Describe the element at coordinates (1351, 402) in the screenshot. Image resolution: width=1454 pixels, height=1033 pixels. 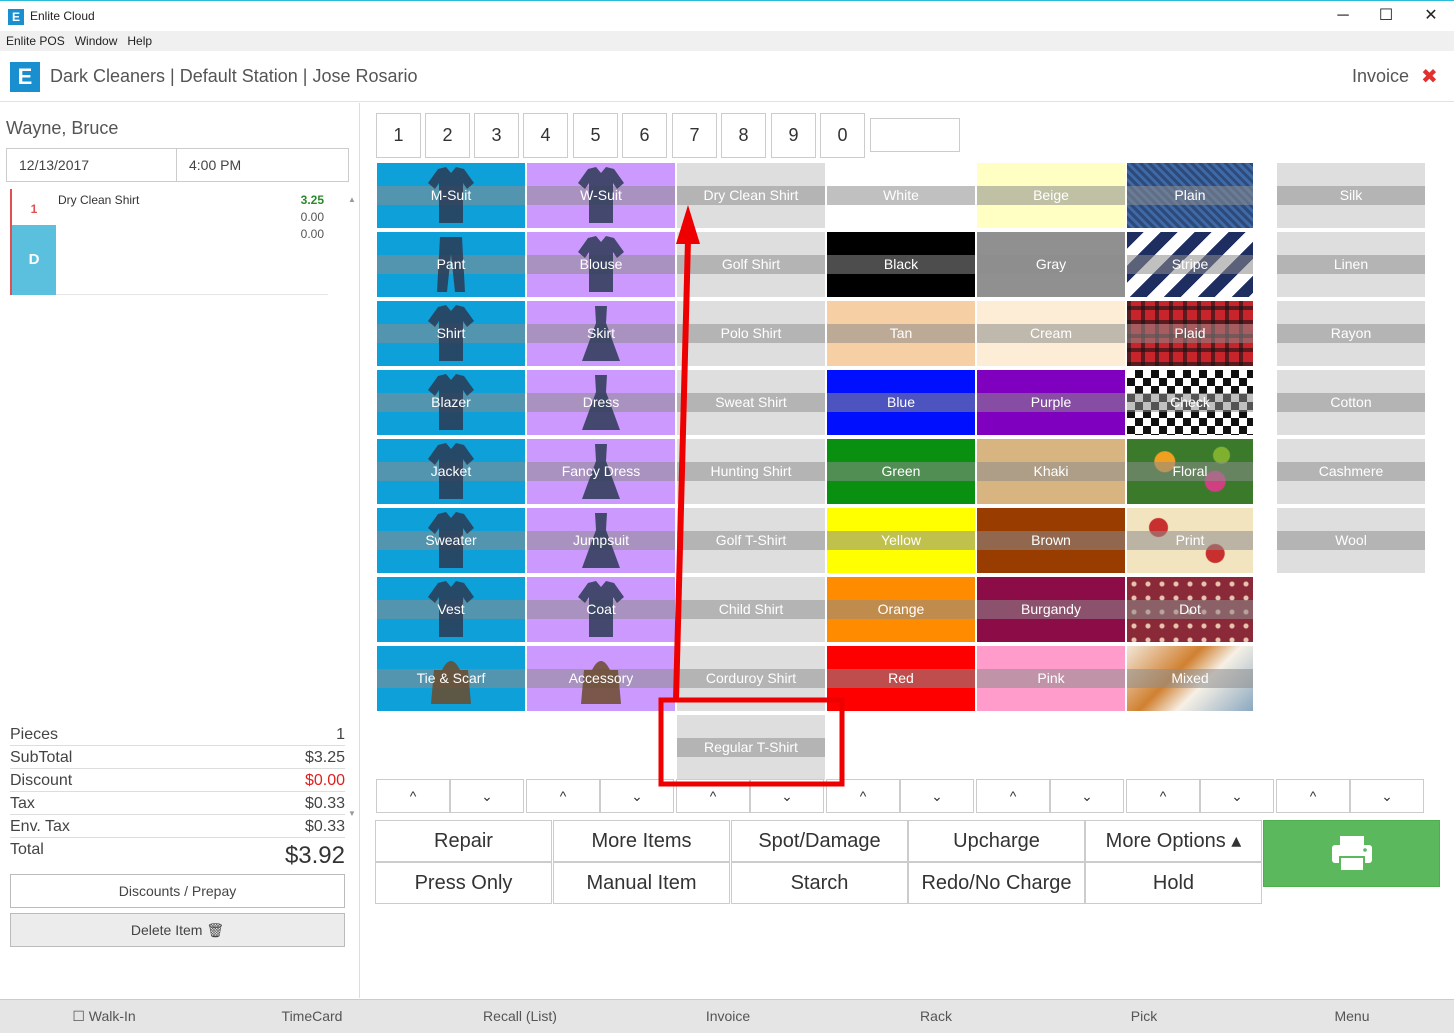
I see `tile-cotton: Cotton` at that location.